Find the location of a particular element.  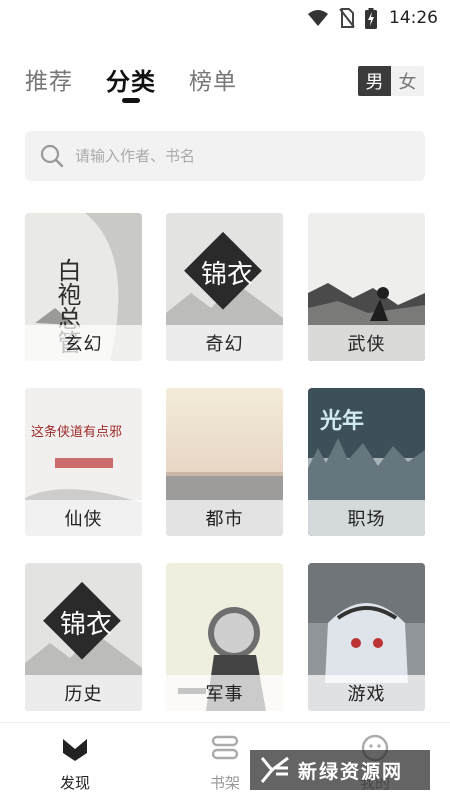

no-sim-icon is located at coordinates (347, 18).